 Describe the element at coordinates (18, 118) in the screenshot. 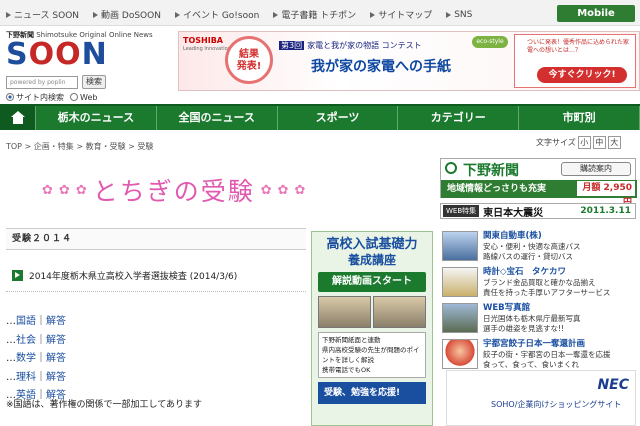

I see `home-button` at that location.